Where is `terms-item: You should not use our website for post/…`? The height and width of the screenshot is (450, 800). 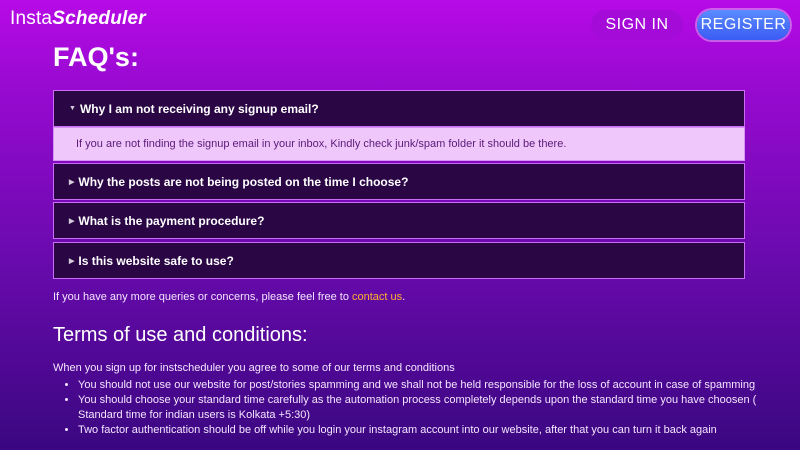 terms-item: You should not use our website for post/… is located at coordinates (428, 385).